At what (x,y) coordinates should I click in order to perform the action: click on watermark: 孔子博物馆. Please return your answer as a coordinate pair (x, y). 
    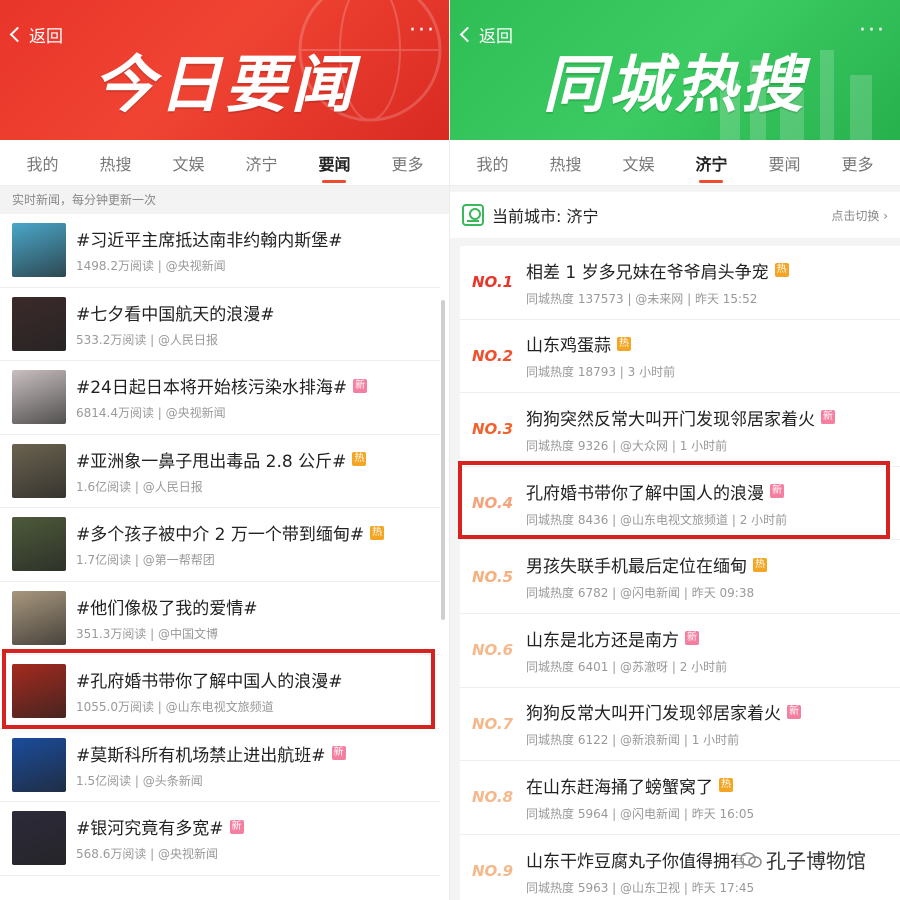
    Looking at the image, I should click on (803, 859).